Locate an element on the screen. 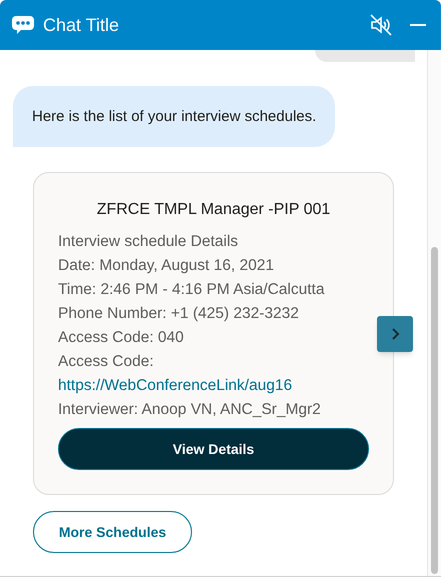 The width and height of the screenshot is (446, 577). schedule-detail: Interview schedule Details is located at coordinates (149, 242).